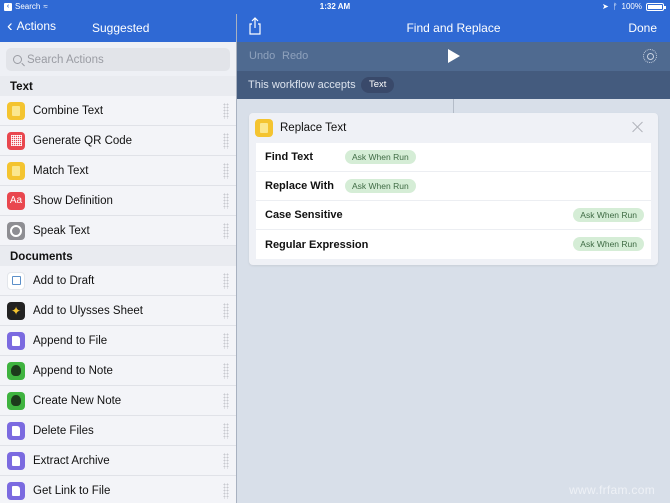  I want to click on action-item-get-link-to-file: Get Link to File, so click(118, 489).